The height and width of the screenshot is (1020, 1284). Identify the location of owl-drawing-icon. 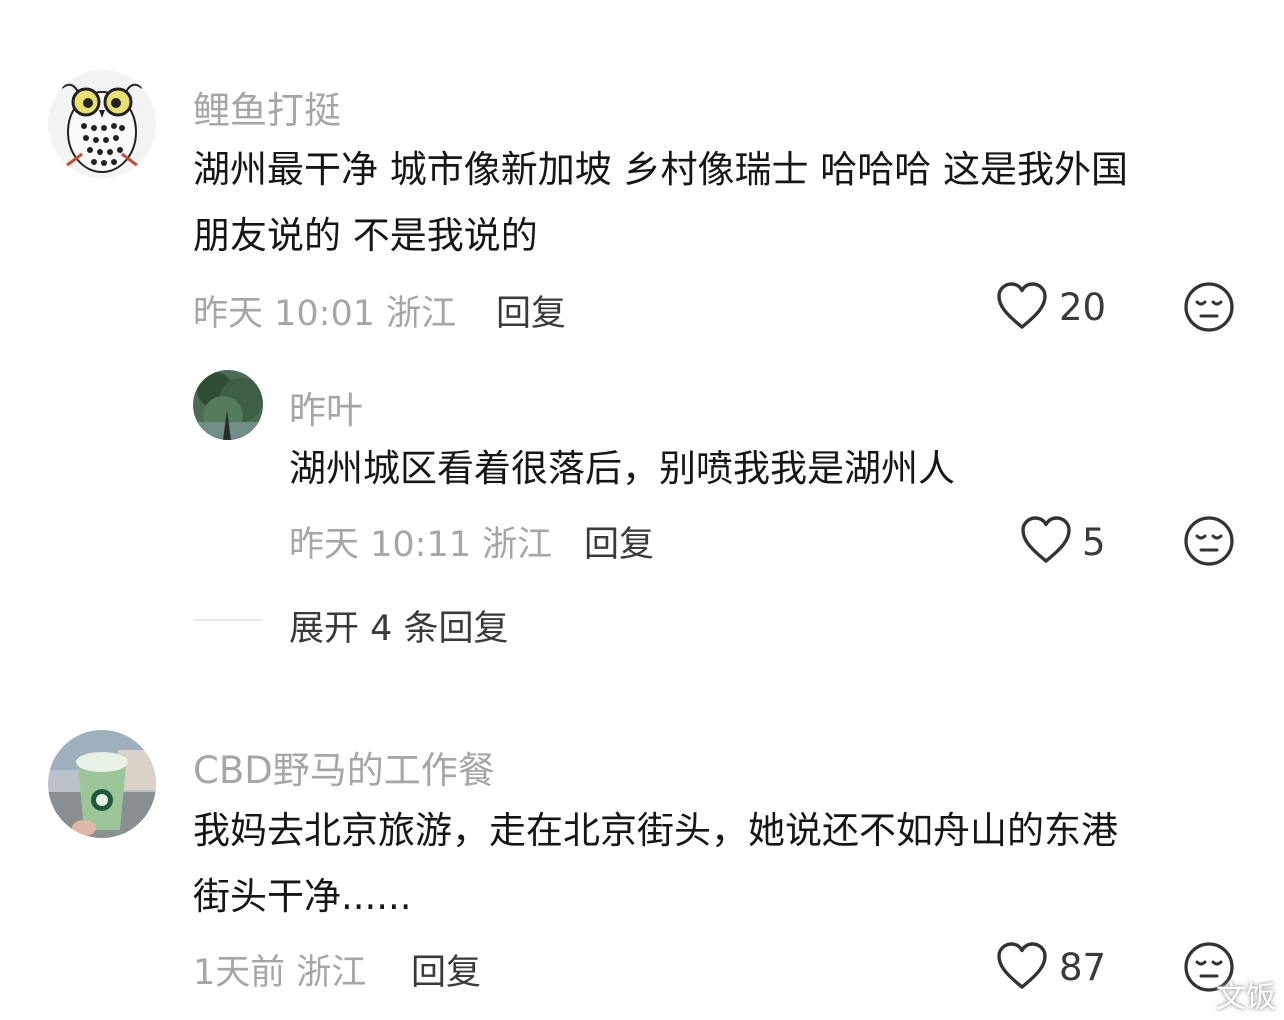
(102, 124).